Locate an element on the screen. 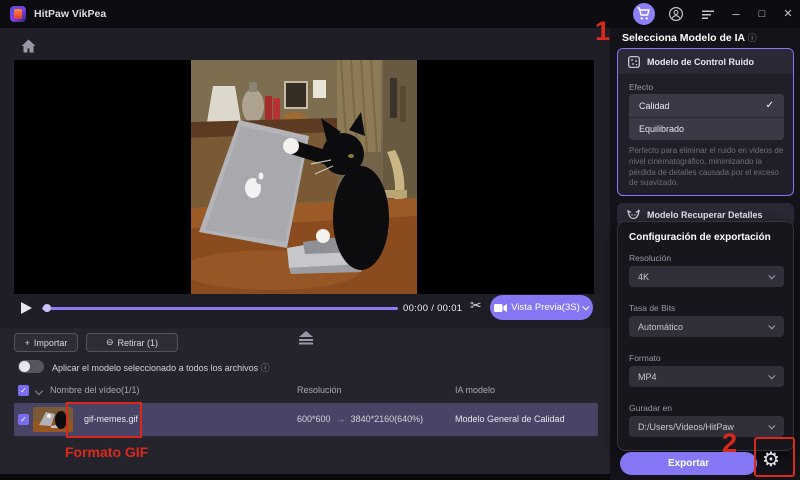 The height and width of the screenshot is (480, 800). format-value: MP4 is located at coordinates (647, 376).